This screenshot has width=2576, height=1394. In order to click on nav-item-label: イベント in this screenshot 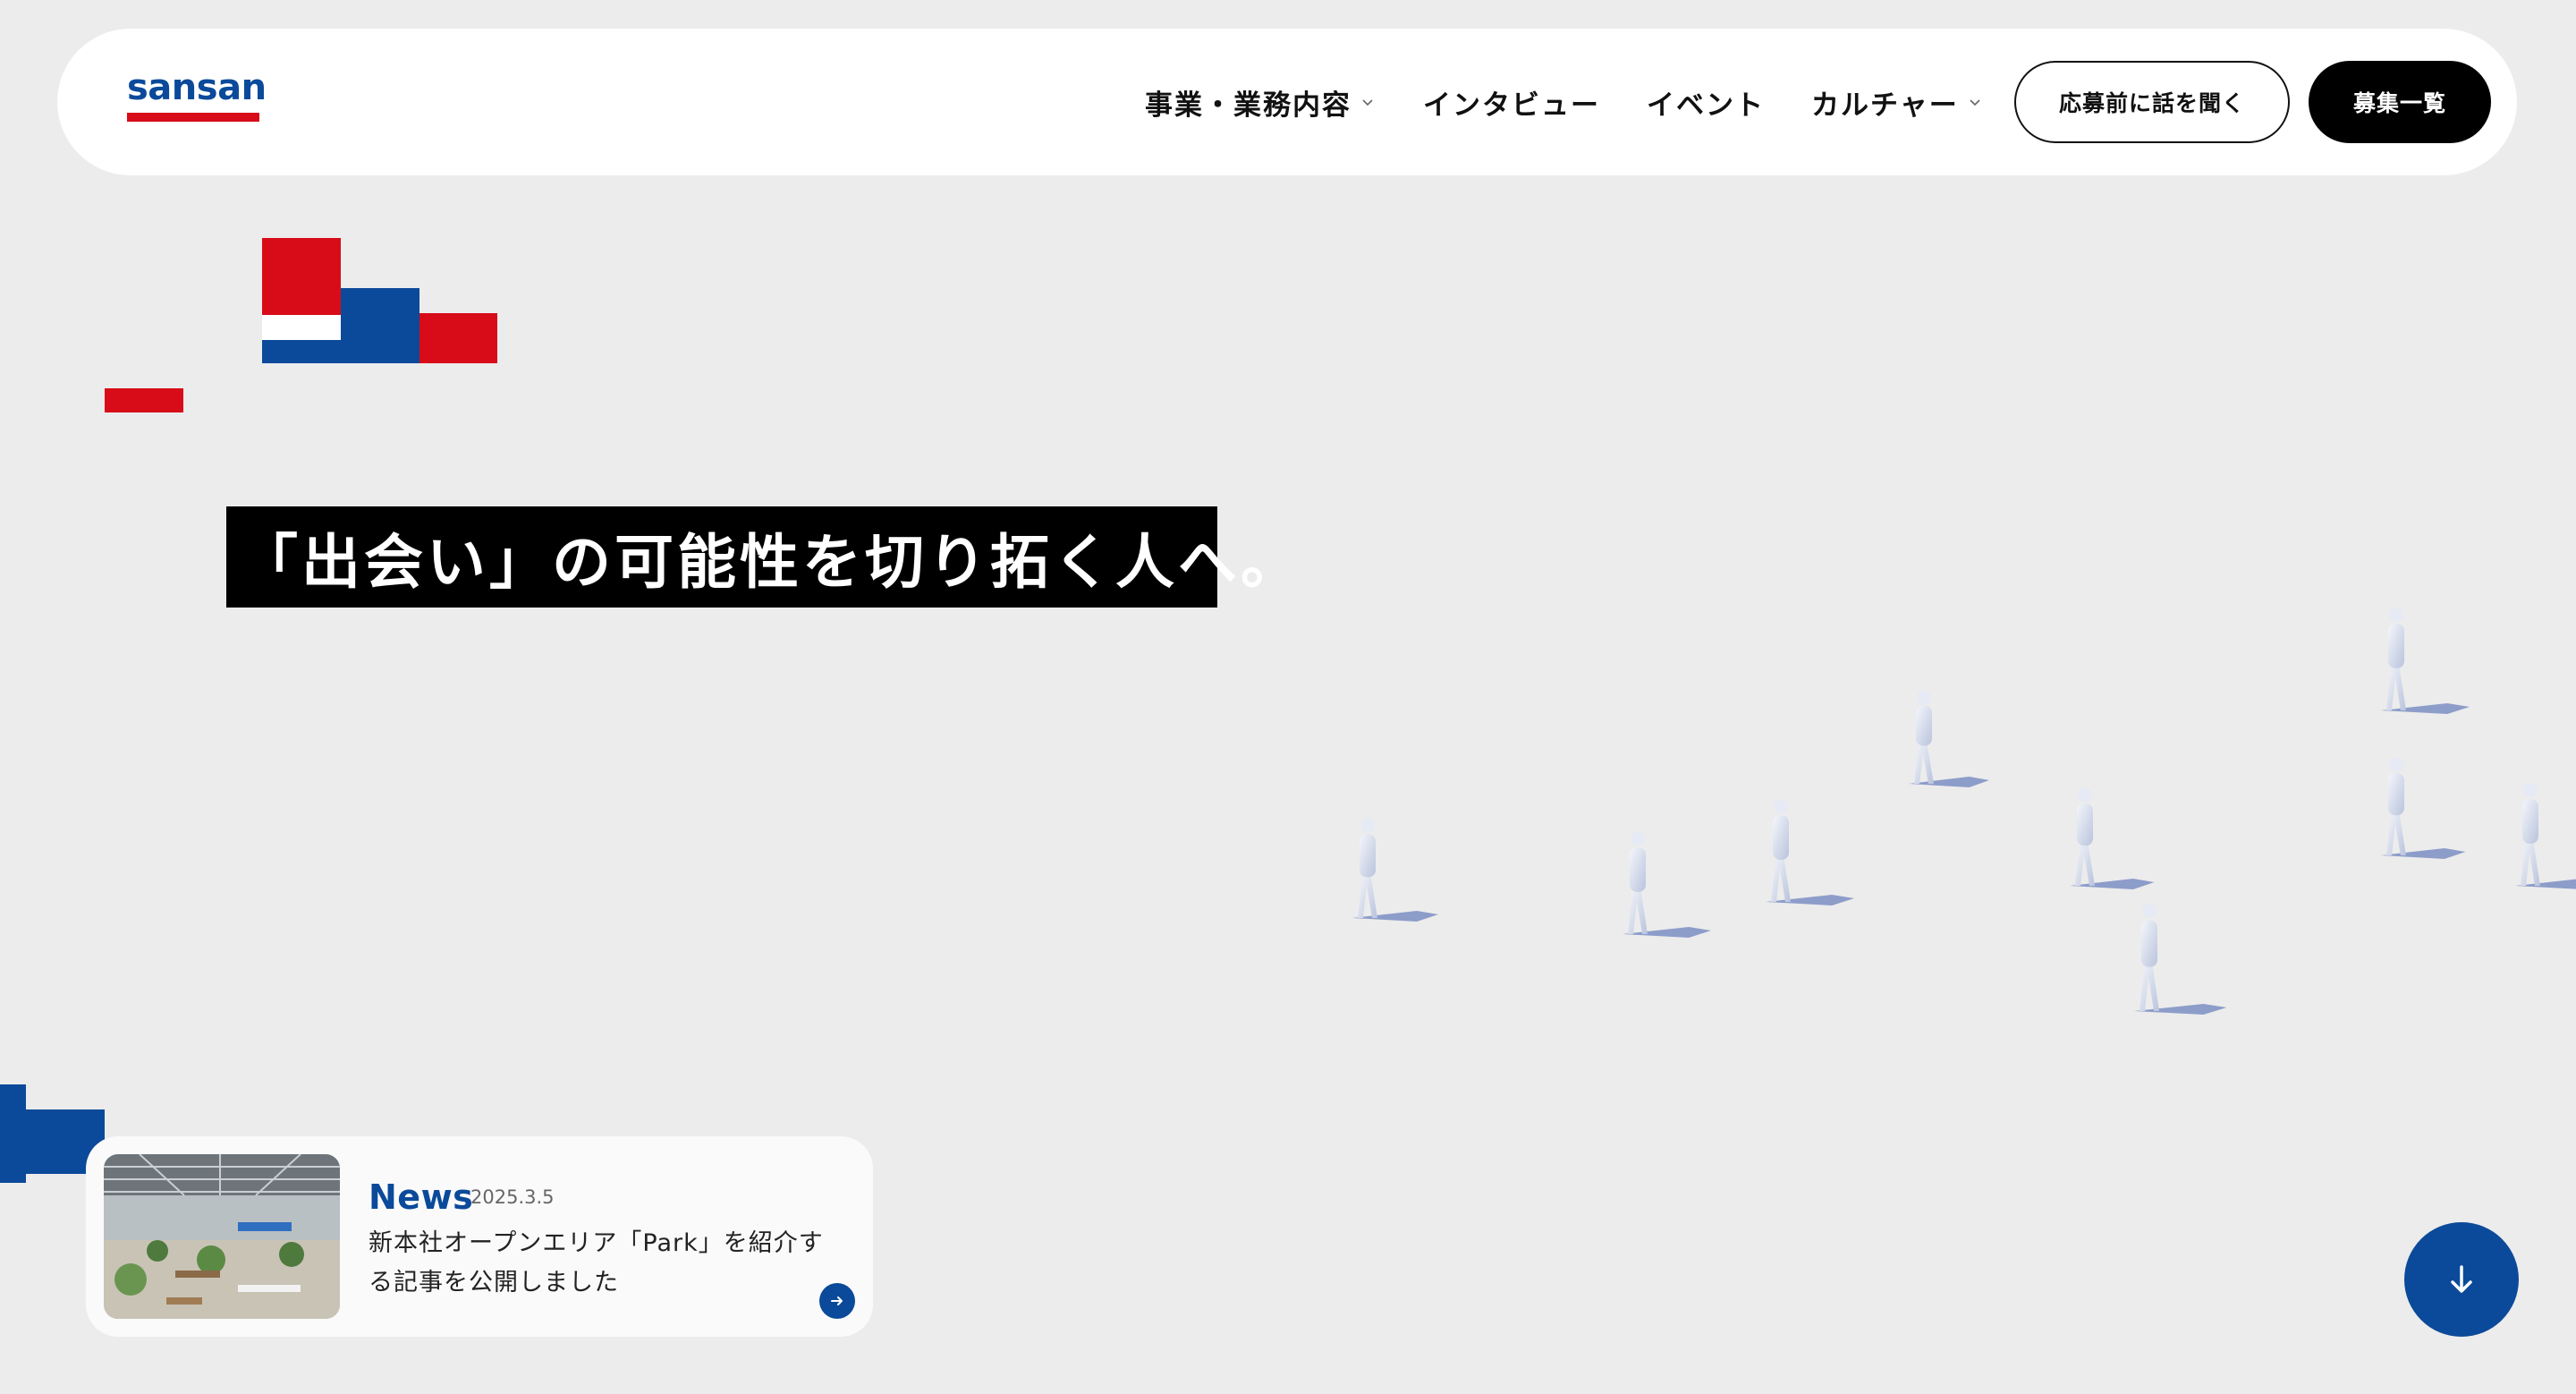, I will do `click(1706, 106)`.